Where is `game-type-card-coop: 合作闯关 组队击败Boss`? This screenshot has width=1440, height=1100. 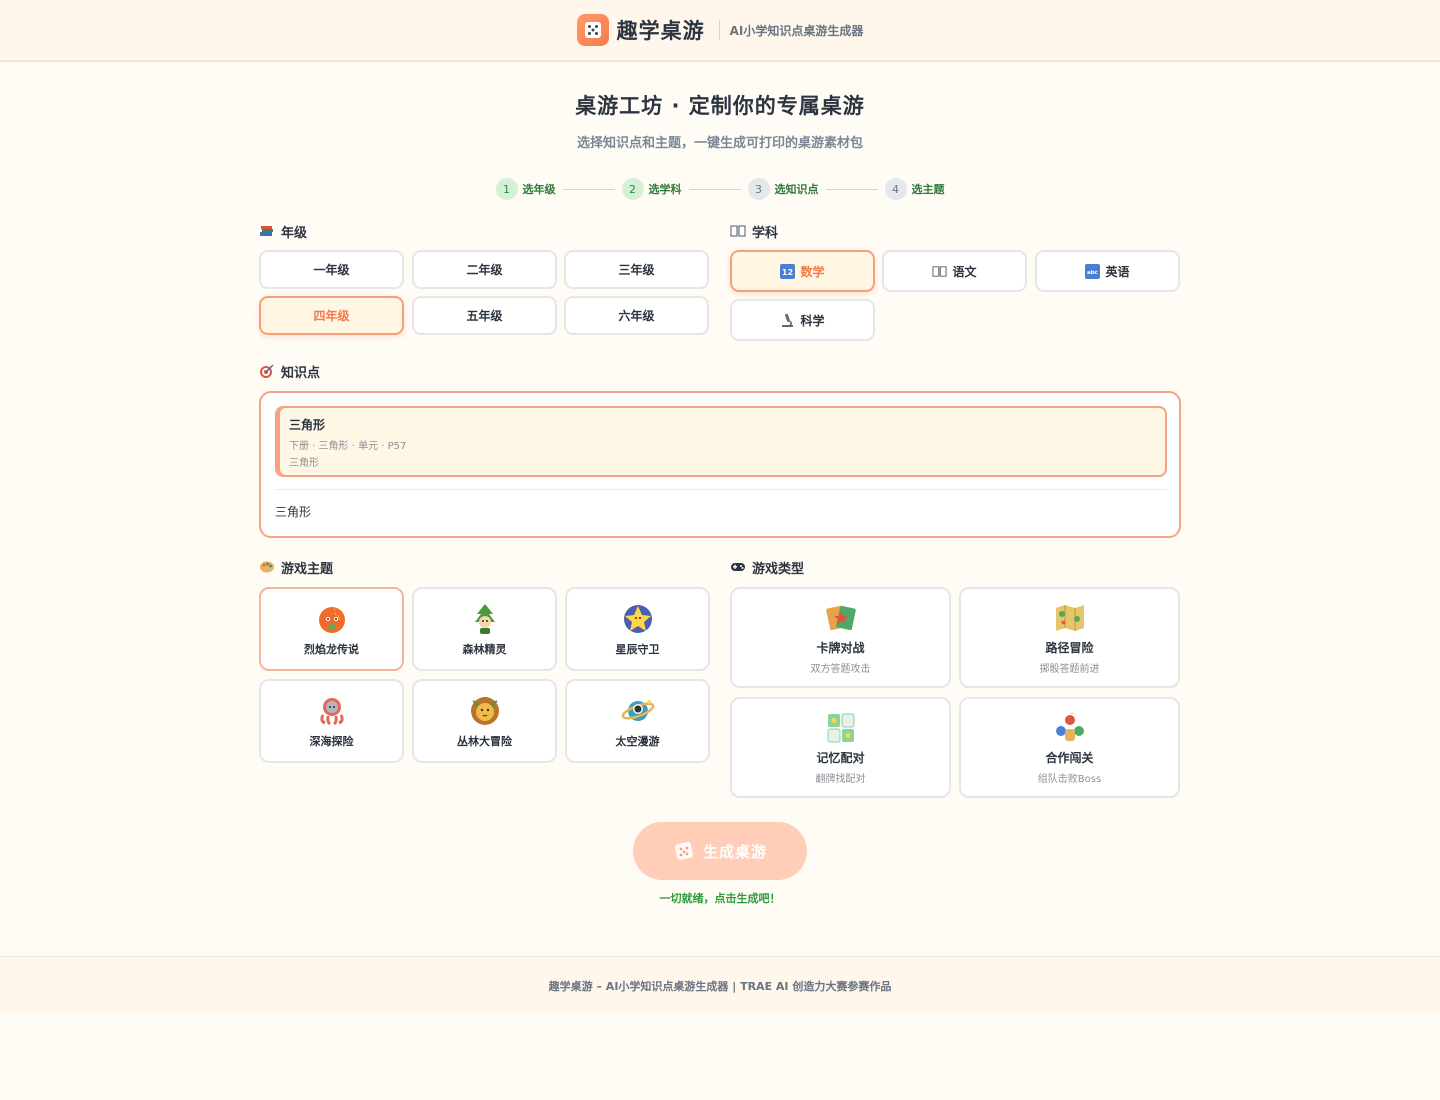 game-type-card-coop: 合作闯关 组队击败Boss is located at coordinates (1069, 747).